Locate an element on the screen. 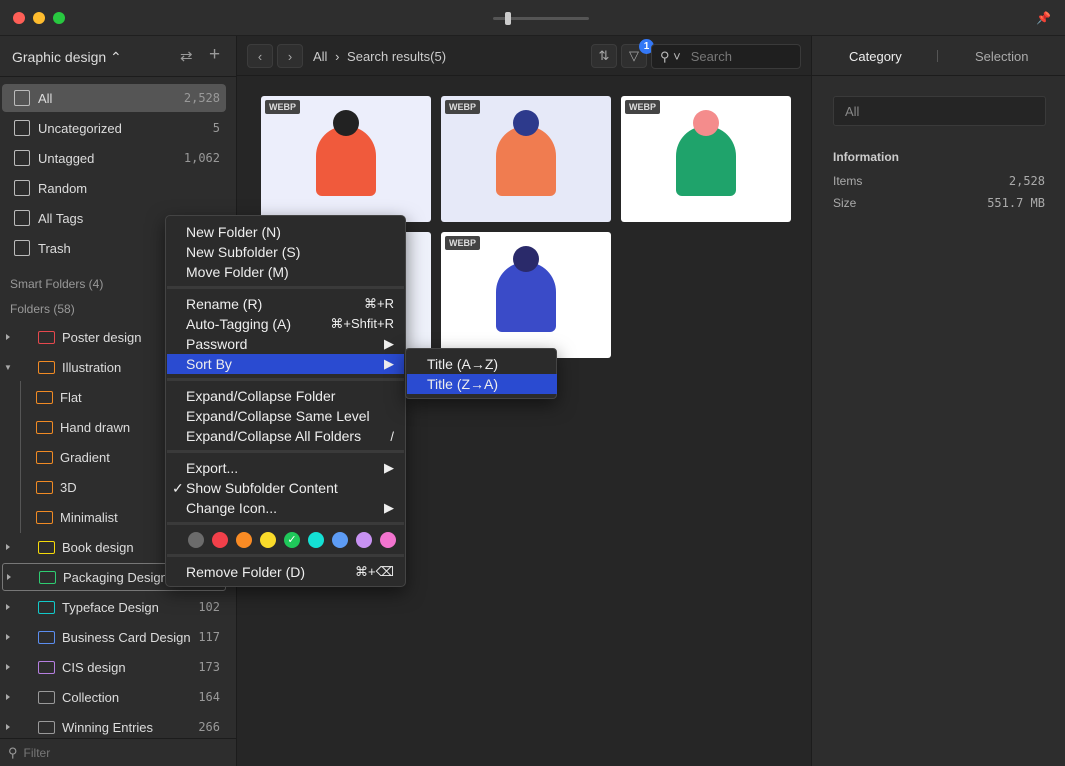 The image size is (1065, 766). tab-category: Category is located at coordinates (875, 56).